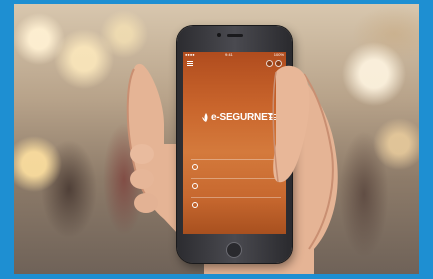 This screenshot has width=433, height=279. Describe the element at coordinates (291, 124) in the screenshot. I see `thumb` at that location.